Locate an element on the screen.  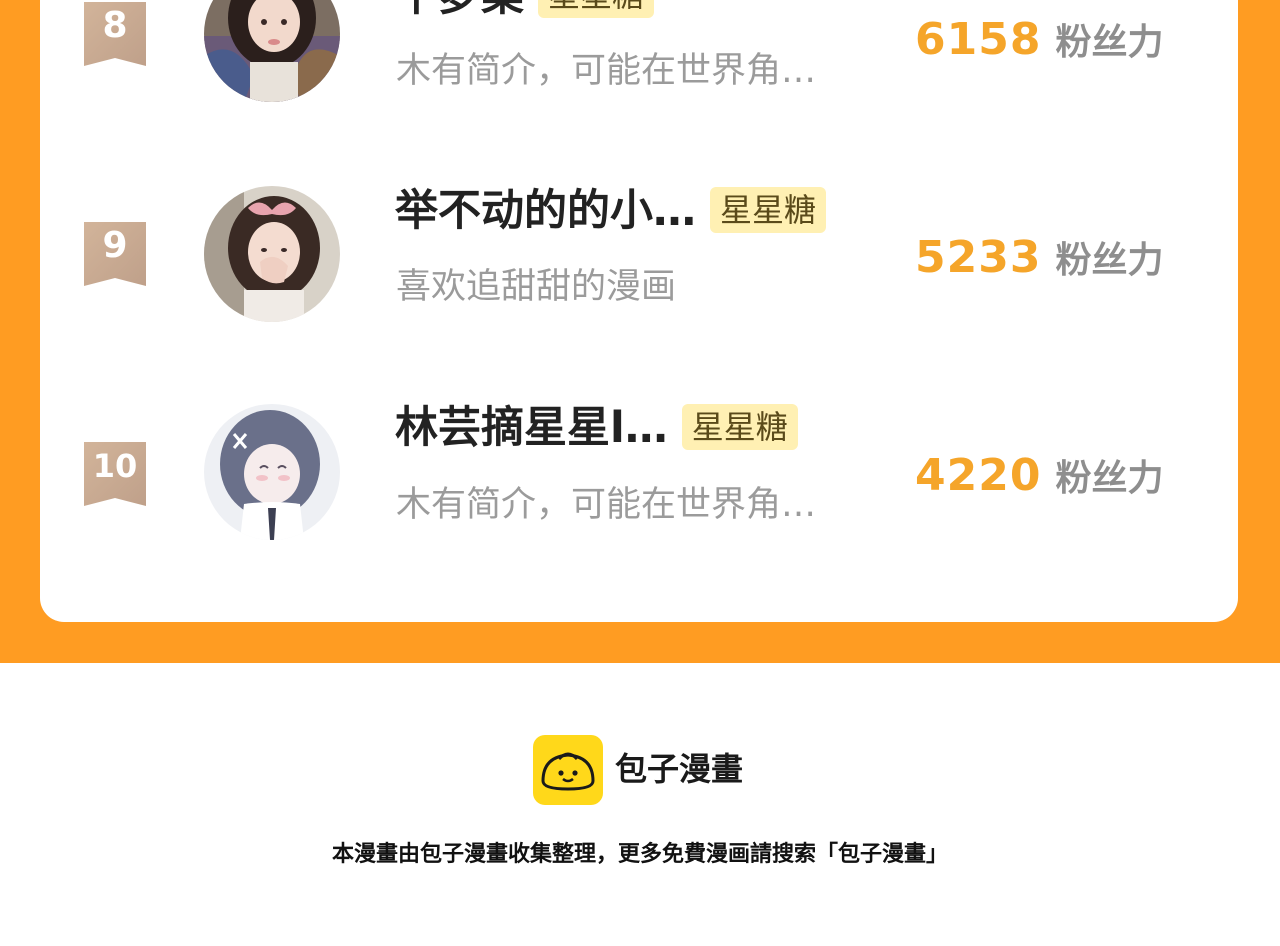
username: 举不动的的小… 星星糖 is located at coordinates (611, 211).